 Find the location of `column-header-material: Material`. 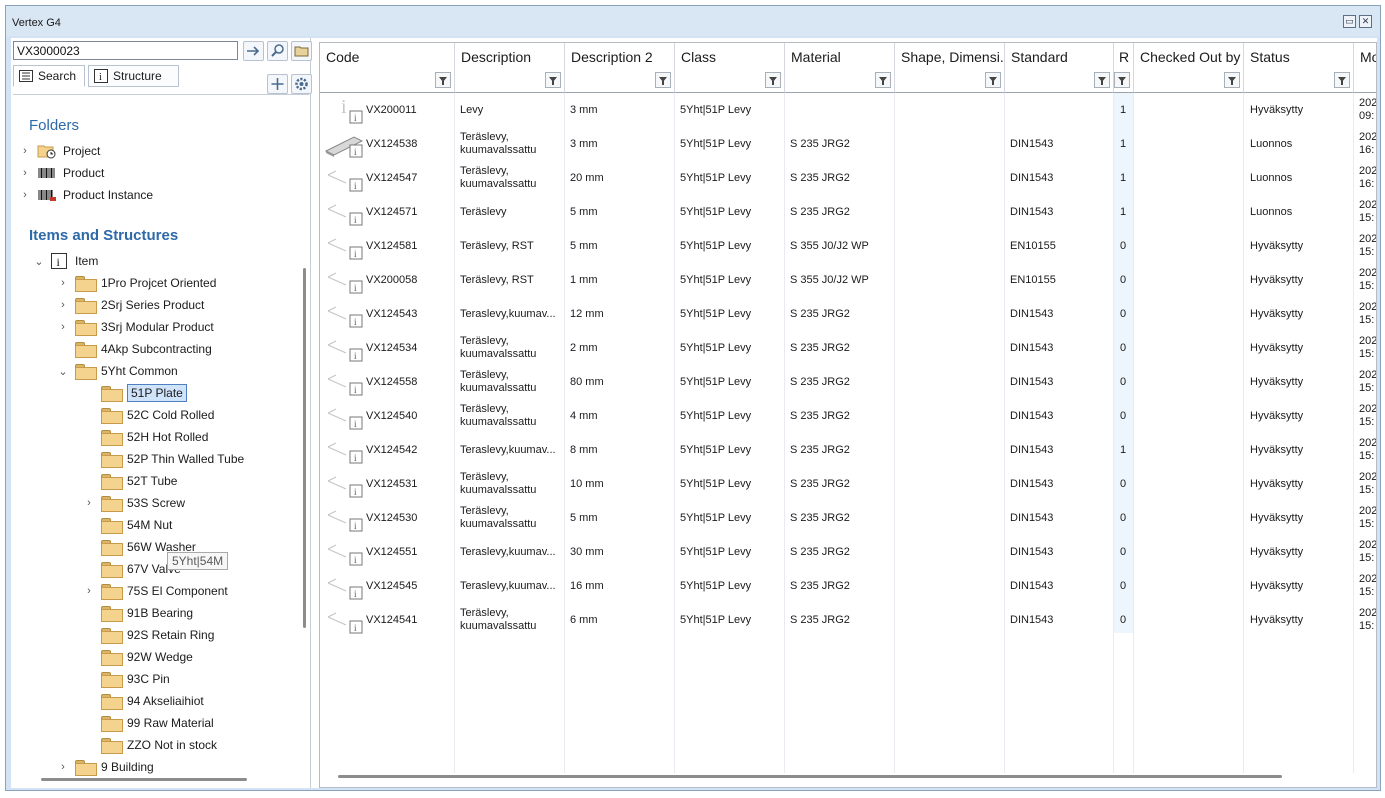

column-header-material: Material is located at coordinates (840, 68).